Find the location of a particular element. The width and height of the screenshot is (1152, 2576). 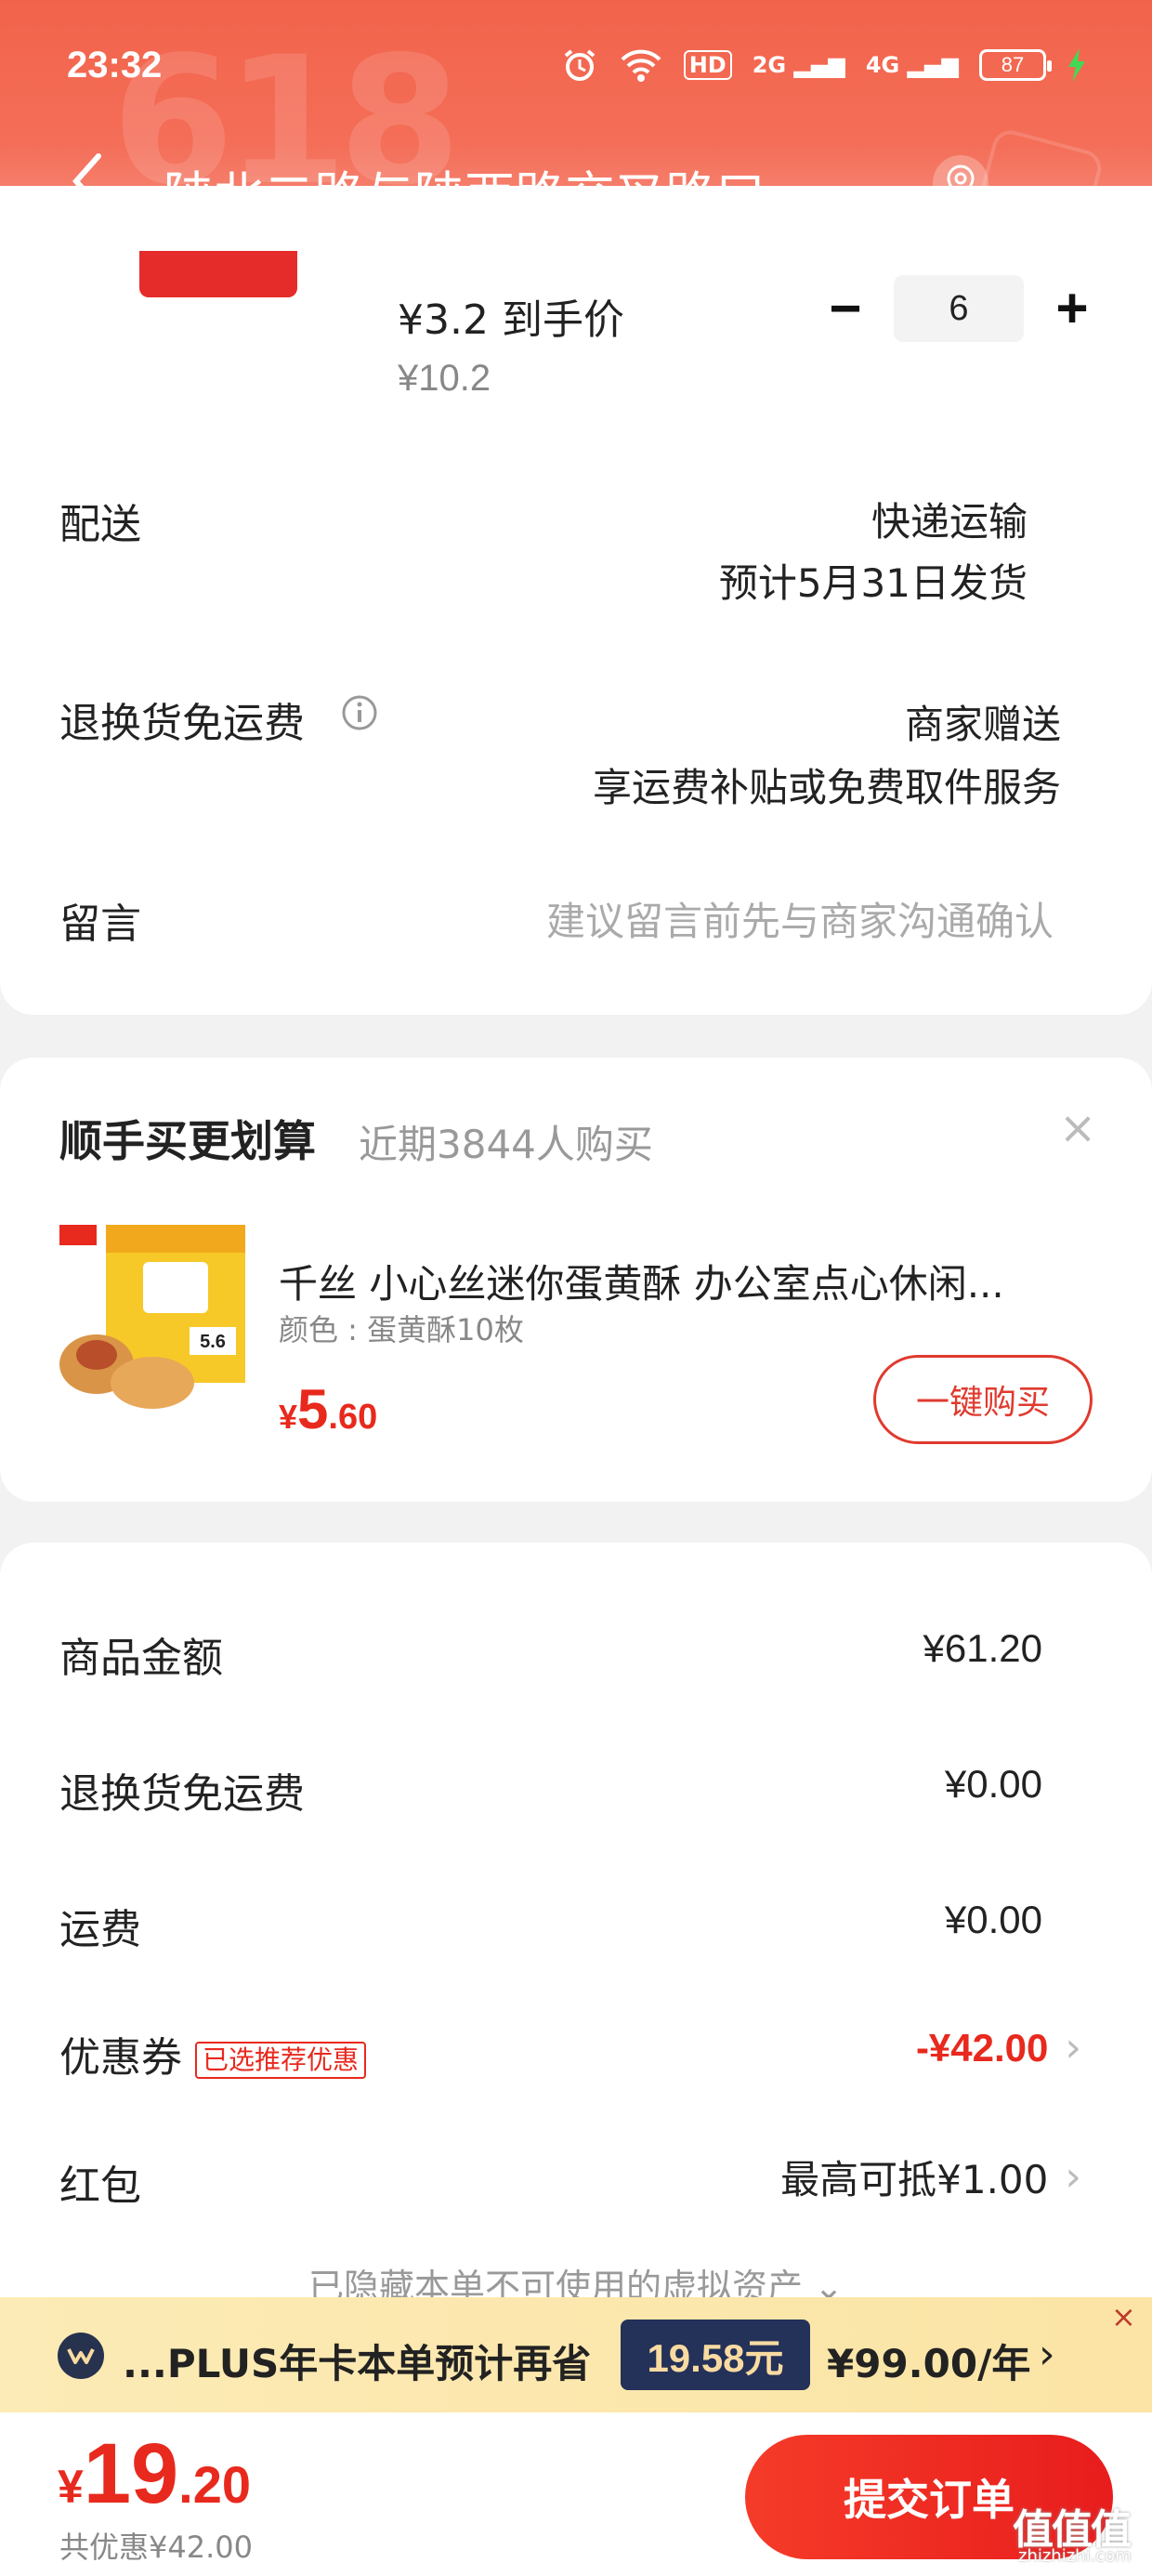

increase-button: + is located at coordinates (1072, 308).